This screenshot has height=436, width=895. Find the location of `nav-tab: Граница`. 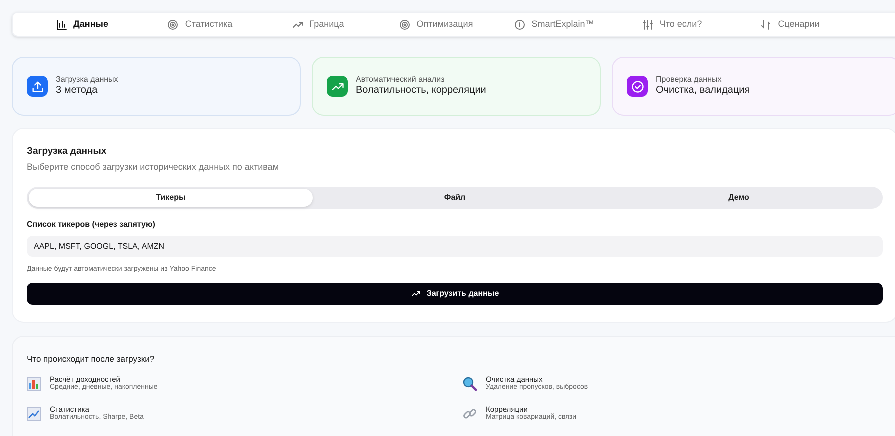

nav-tab: Граница is located at coordinates (318, 24).